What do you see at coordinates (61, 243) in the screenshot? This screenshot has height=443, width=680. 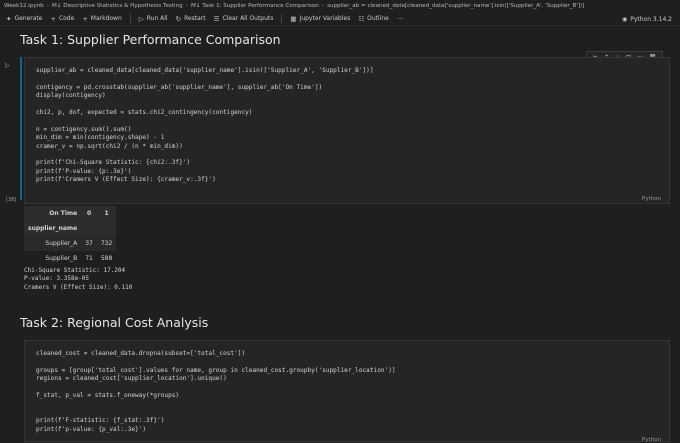 I see `row-label: Supplier_A` at bounding box center [61, 243].